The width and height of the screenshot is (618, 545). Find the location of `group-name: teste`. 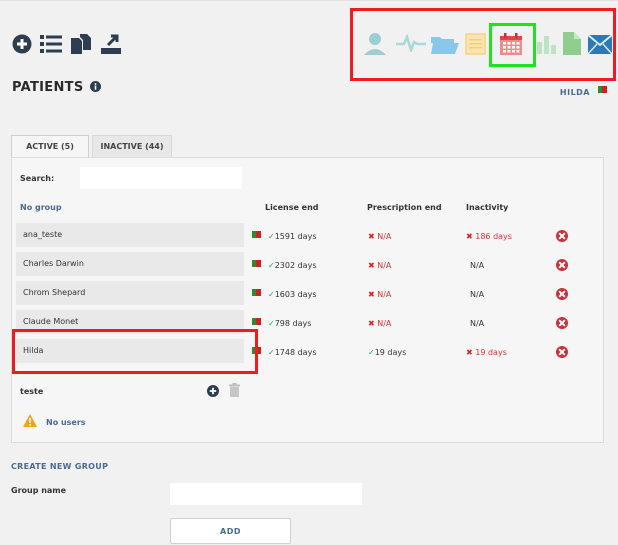

group-name: teste is located at coordinates (32, 391).